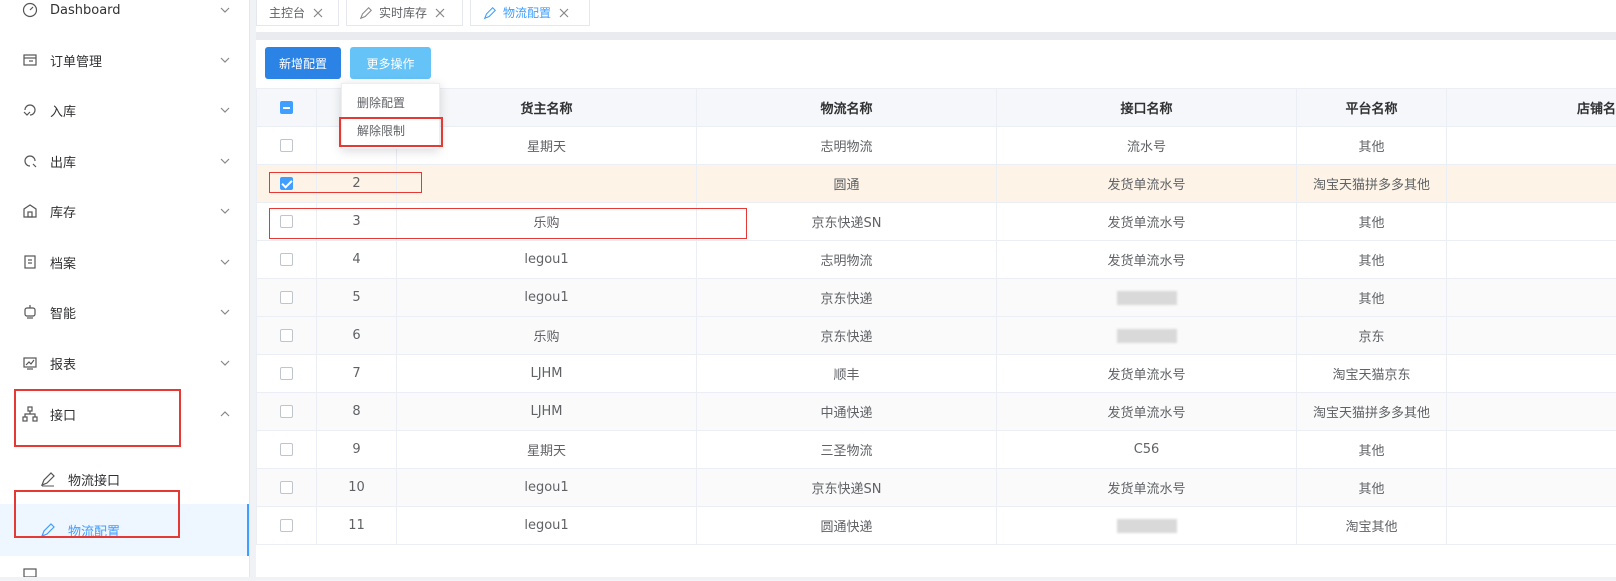 The width and height of the screenshot is (1616, 581). Describe the element at coordinates (936, 526) in the screenshot. I see `table-row: 11 legou1 圆通快递 淘宝其他` at that location.